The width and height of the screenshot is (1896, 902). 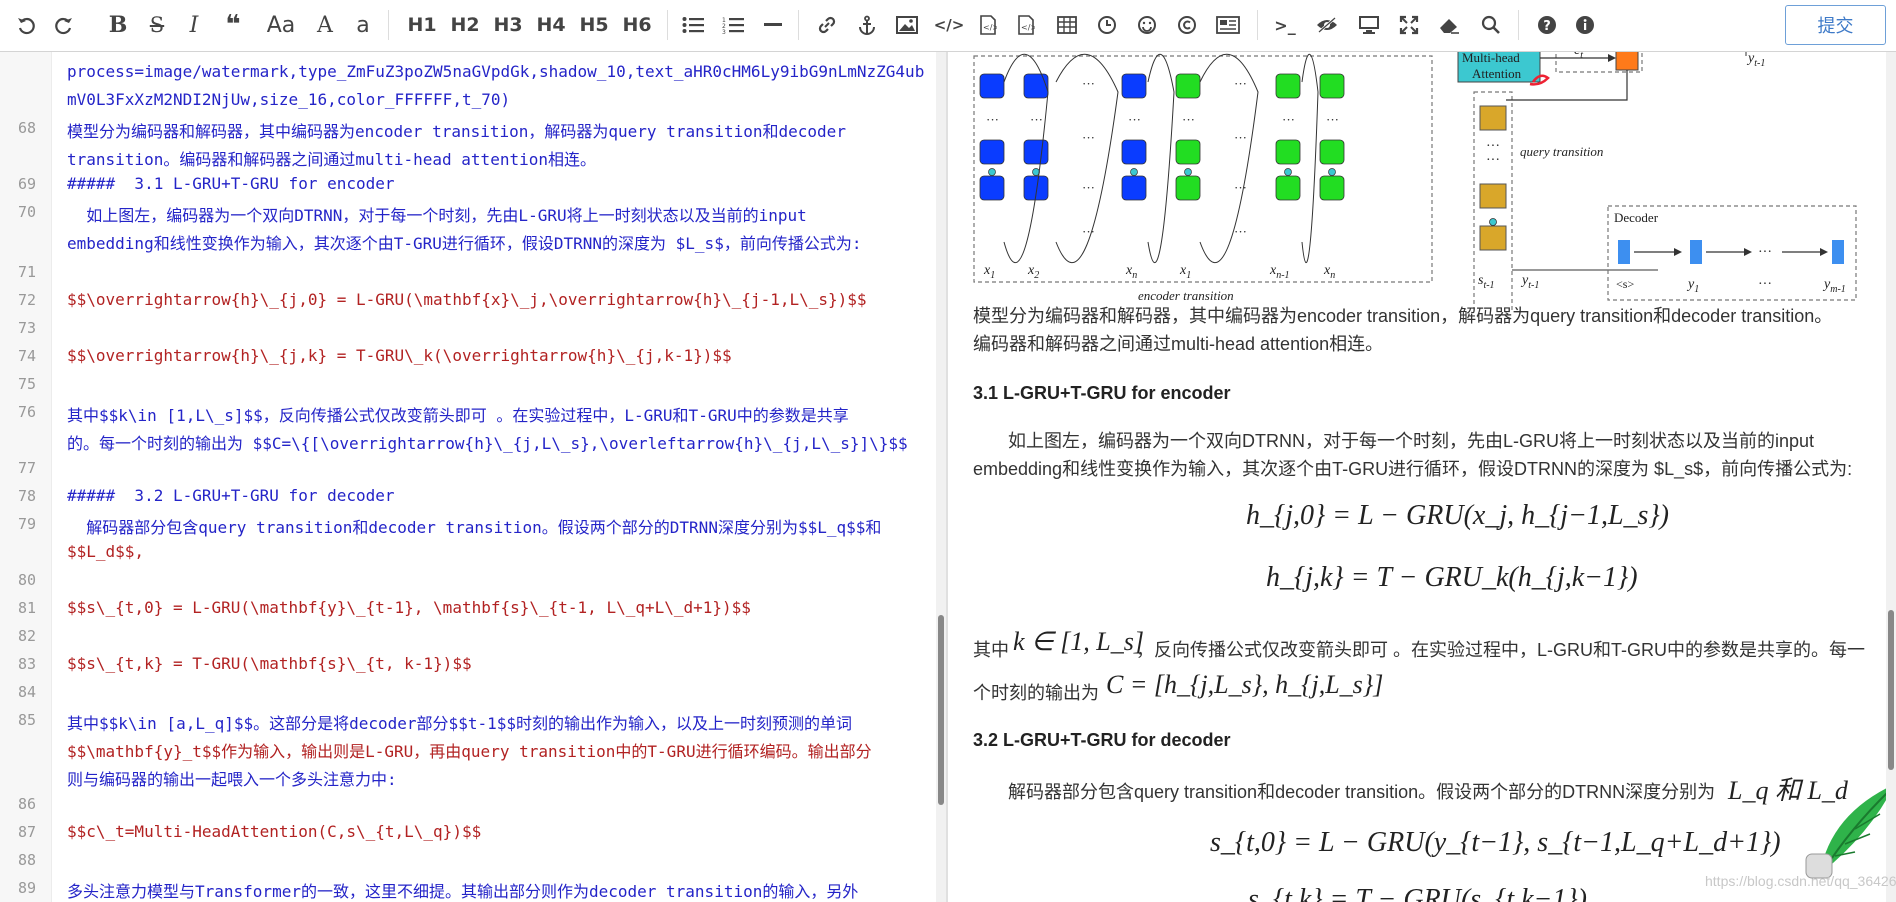 I want to click on hide-preview-icon, so click(x=1327, y=25).